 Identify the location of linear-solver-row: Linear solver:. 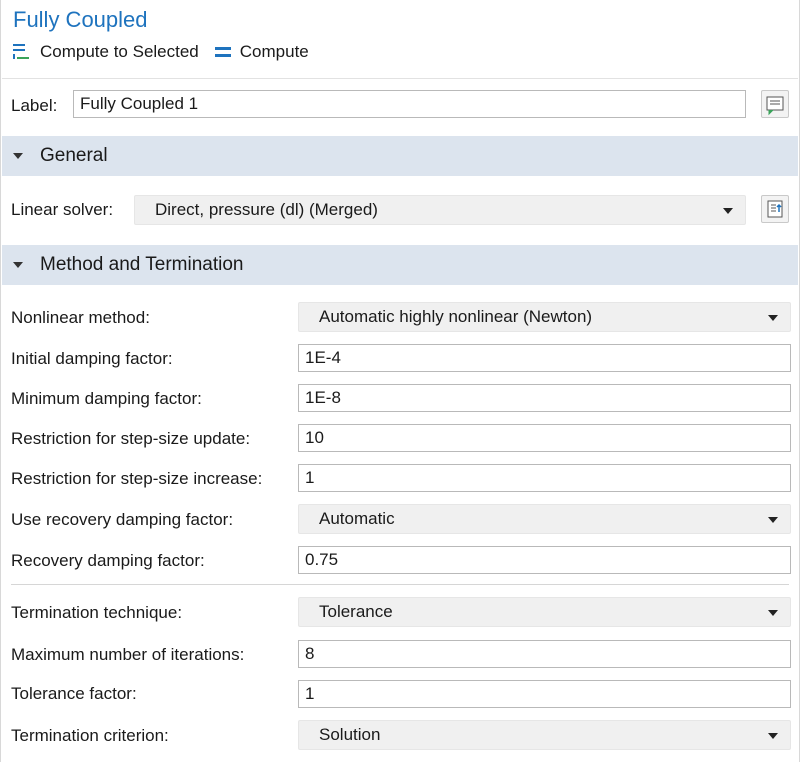
(62, 210).